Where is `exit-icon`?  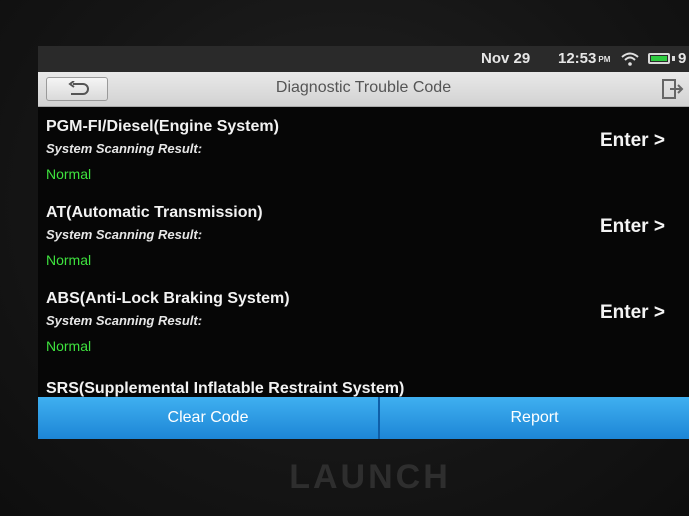
exit-icon is located at coordinates (672, 89).